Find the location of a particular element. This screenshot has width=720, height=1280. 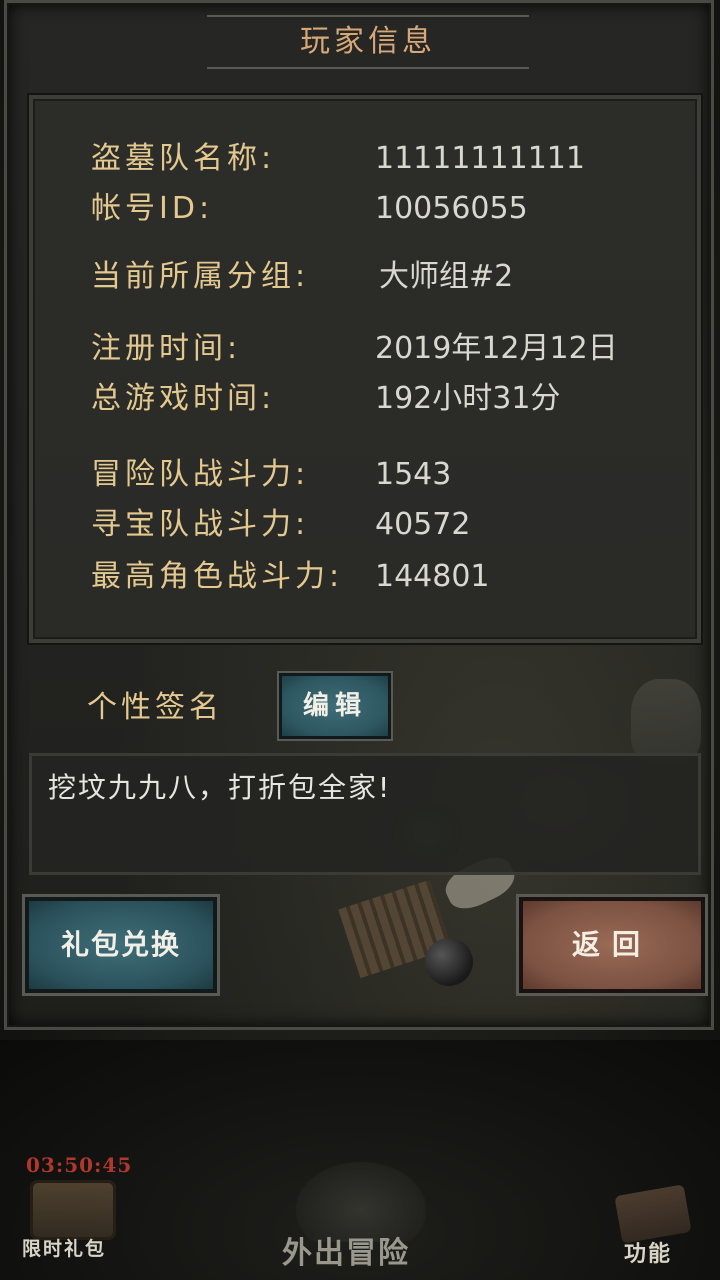

edit-signature-button: 编辑 is located at coordinates (335, 706).